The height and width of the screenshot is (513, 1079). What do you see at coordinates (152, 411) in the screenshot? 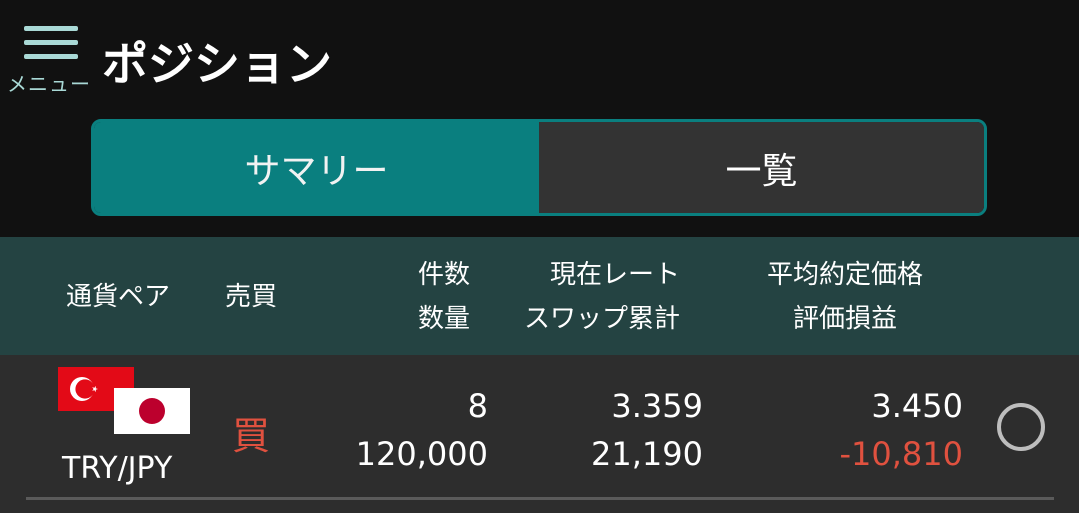
I see `japan-flag-icon` at bounding box center [152, 411].